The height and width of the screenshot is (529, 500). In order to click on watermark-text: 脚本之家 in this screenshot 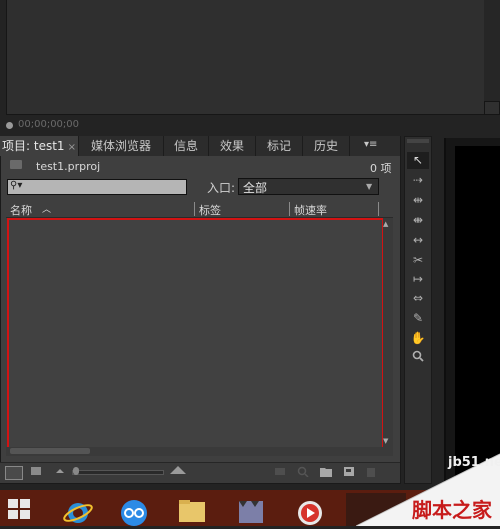, I will do `click(452, 510)`.